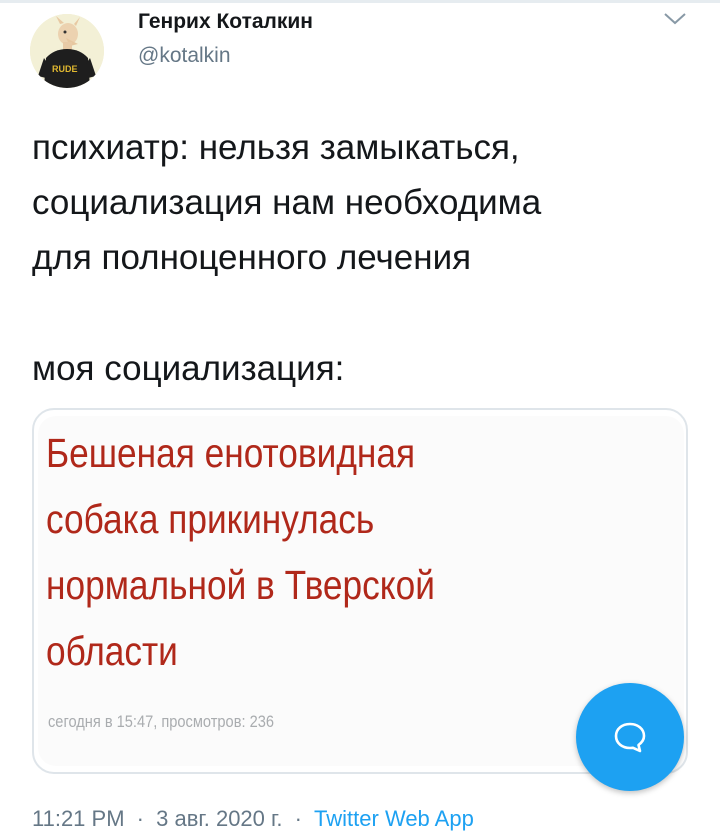 The image size is (720, 837). What do you see at coordinates (231, 453) in the screenshot?
I see `headline-line: Бешеная енотовидная` at bounding box center [231, 453].